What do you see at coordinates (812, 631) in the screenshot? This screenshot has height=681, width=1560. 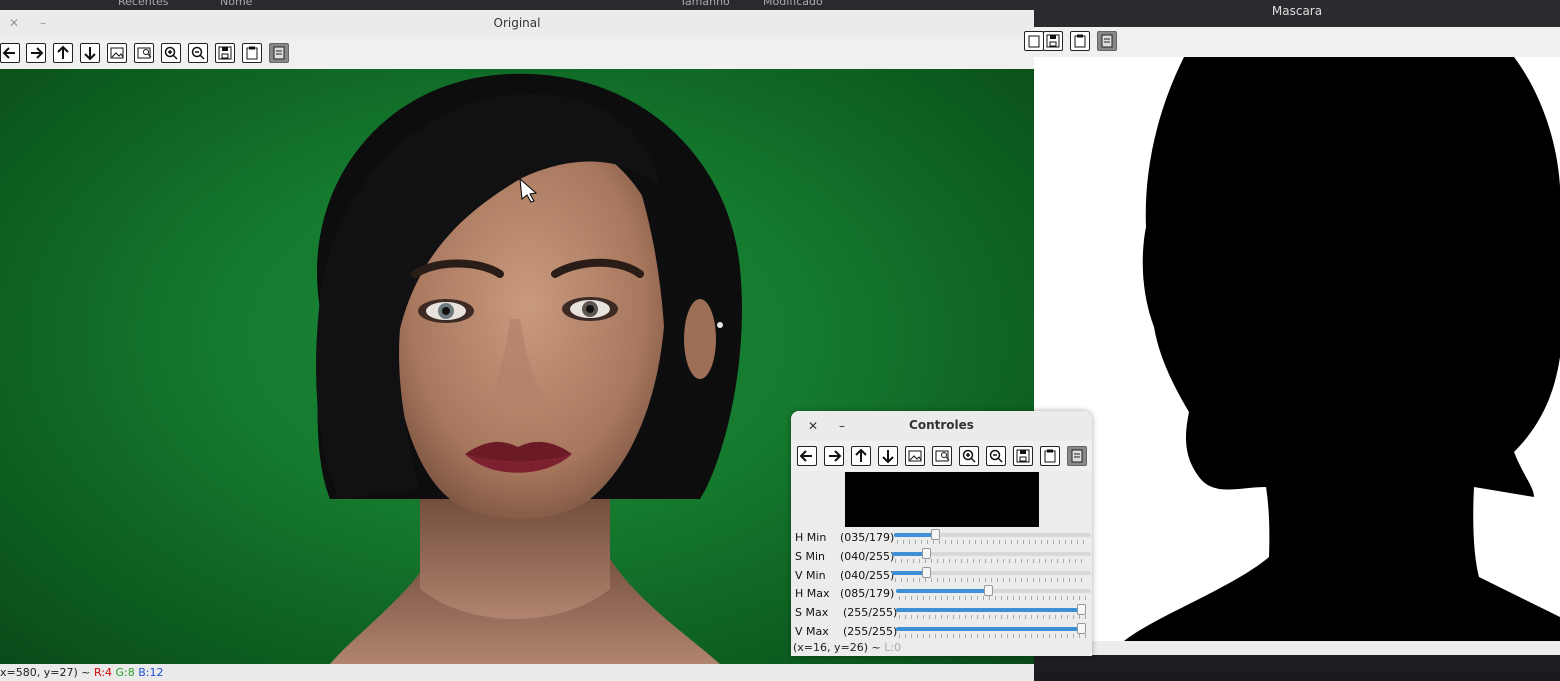 I see `trackbar-label: V Max` at bounding box center [812, 631].